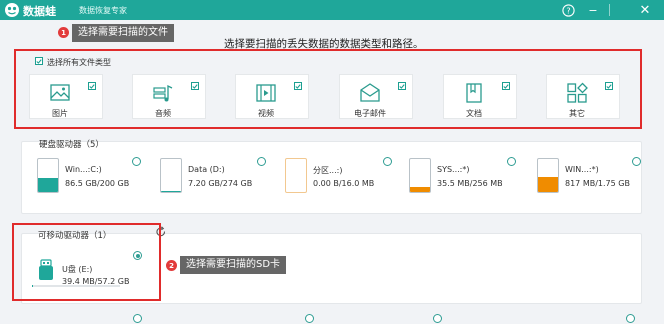  Describe the element at coordinates (328, 170) in the screenshot. I see `drive-name: 分区...:)` at that location.